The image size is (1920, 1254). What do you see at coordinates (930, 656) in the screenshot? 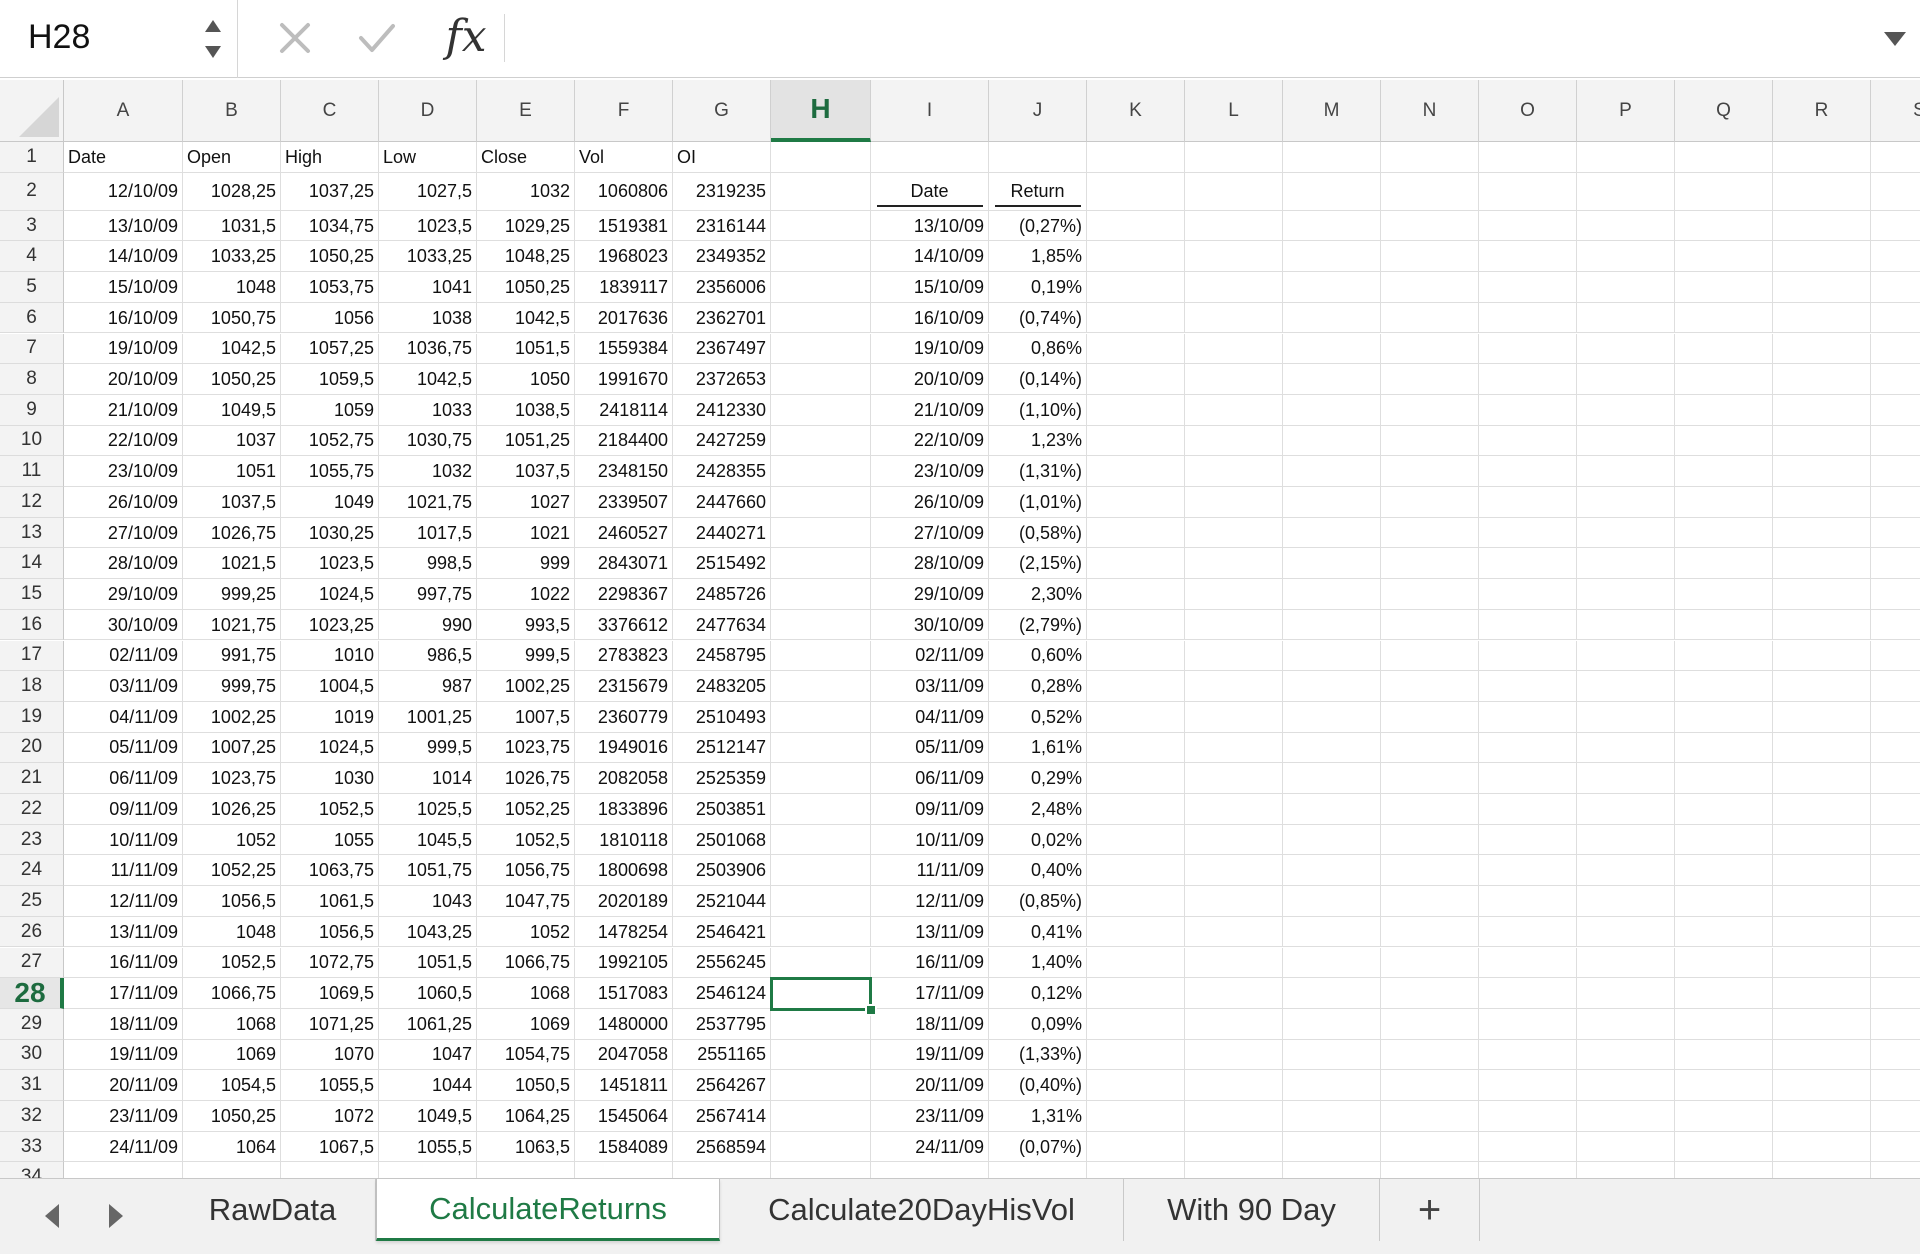
I see `return-date-cell: 02/11/09` at bounding box center [930, 656].